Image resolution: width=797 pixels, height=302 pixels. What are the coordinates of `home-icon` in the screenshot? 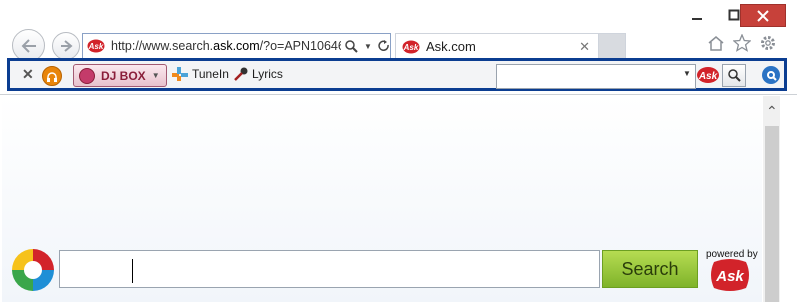 It's located at (716, 43).